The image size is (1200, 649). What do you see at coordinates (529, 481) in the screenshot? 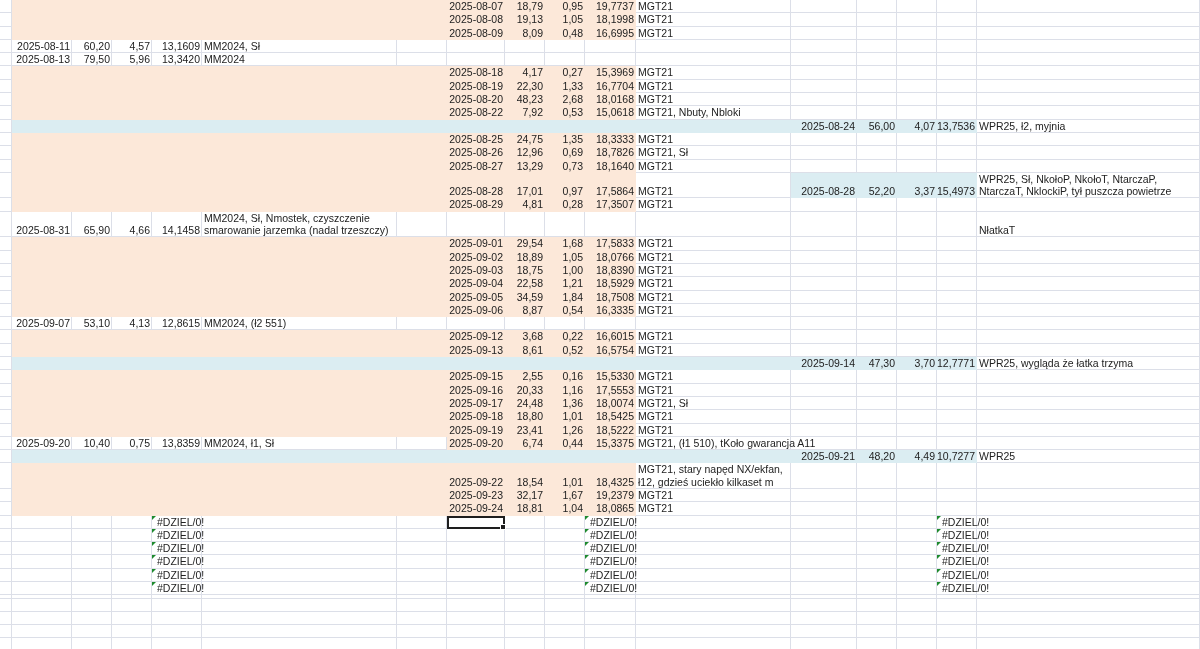
I see `table-cell: 18,54` at bounding box center [529, 481].